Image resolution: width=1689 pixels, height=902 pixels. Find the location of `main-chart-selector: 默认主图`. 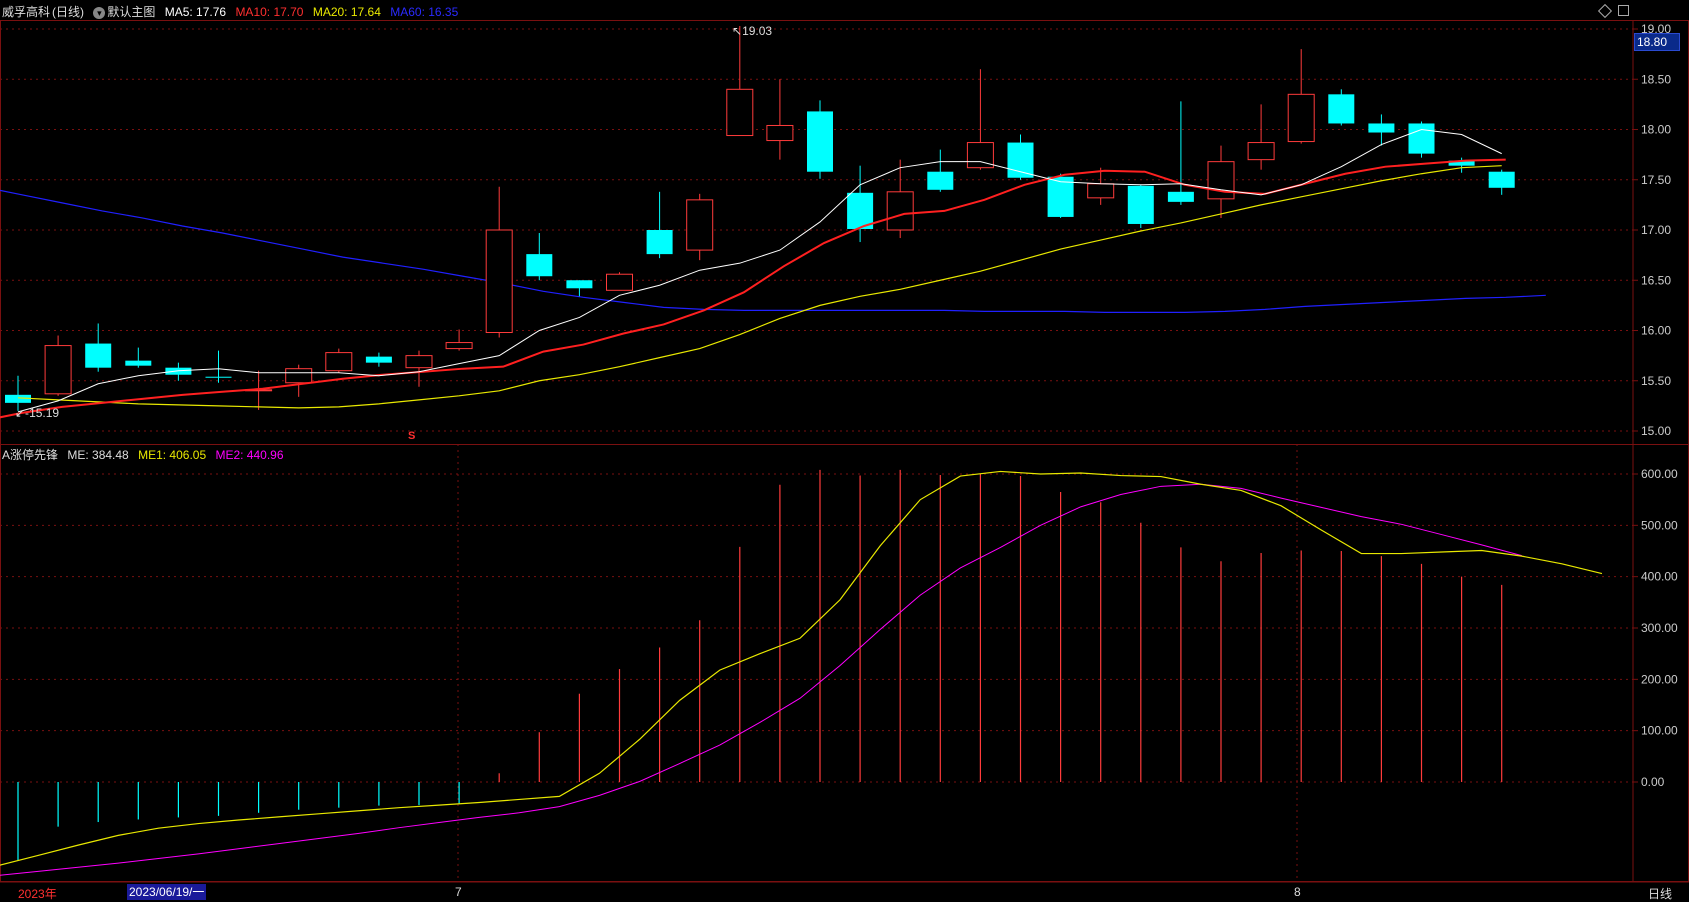

main-chart-selector: 默认主图 is located at coordinates (131, 12).